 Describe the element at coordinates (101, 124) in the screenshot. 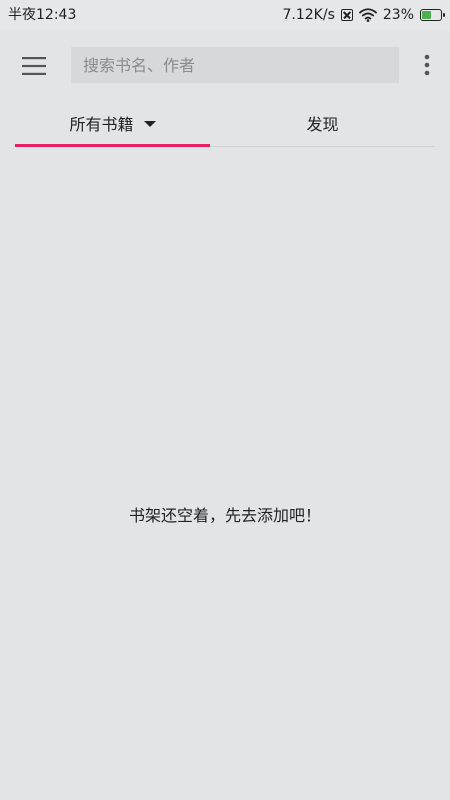

I see `tab-all-books-label: 所有书籍` at that location.